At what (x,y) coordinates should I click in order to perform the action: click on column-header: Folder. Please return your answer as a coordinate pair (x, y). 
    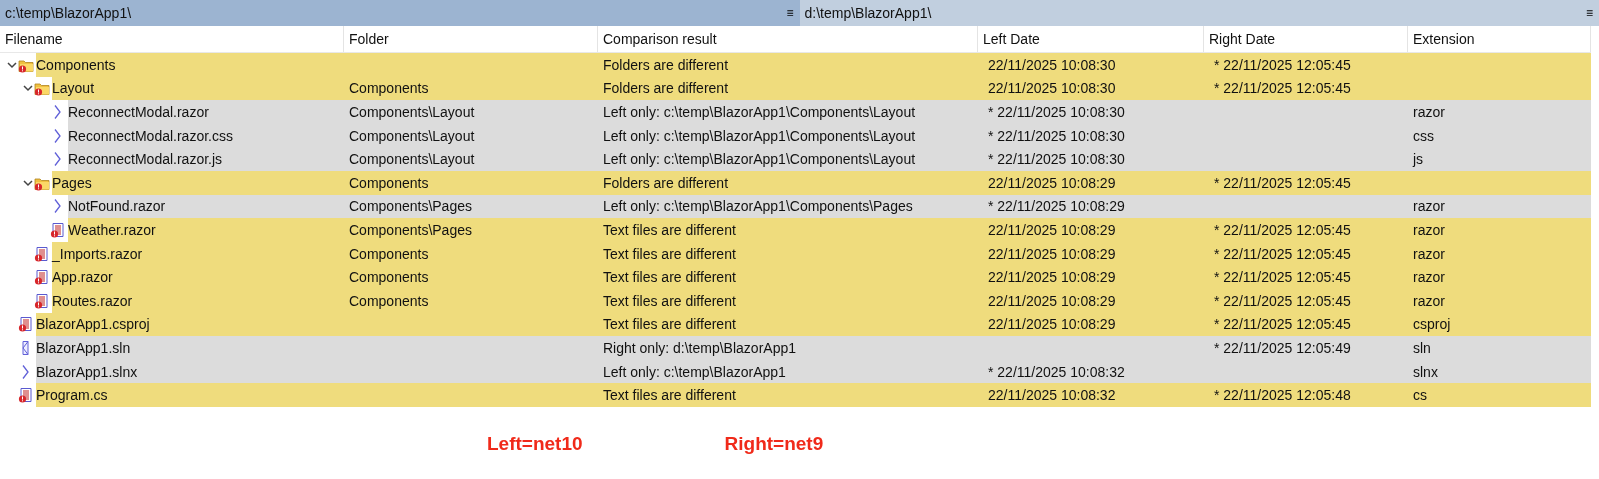
    Looking at the image, I should click on (471, 39).